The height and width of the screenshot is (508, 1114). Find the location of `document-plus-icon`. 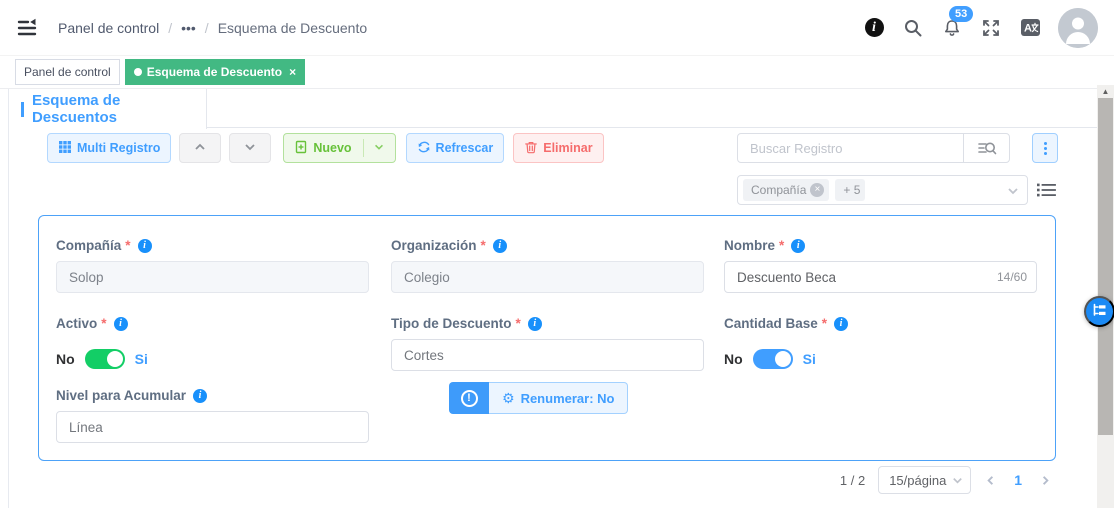

document-plus-icon is located at coordinates (301, 148).